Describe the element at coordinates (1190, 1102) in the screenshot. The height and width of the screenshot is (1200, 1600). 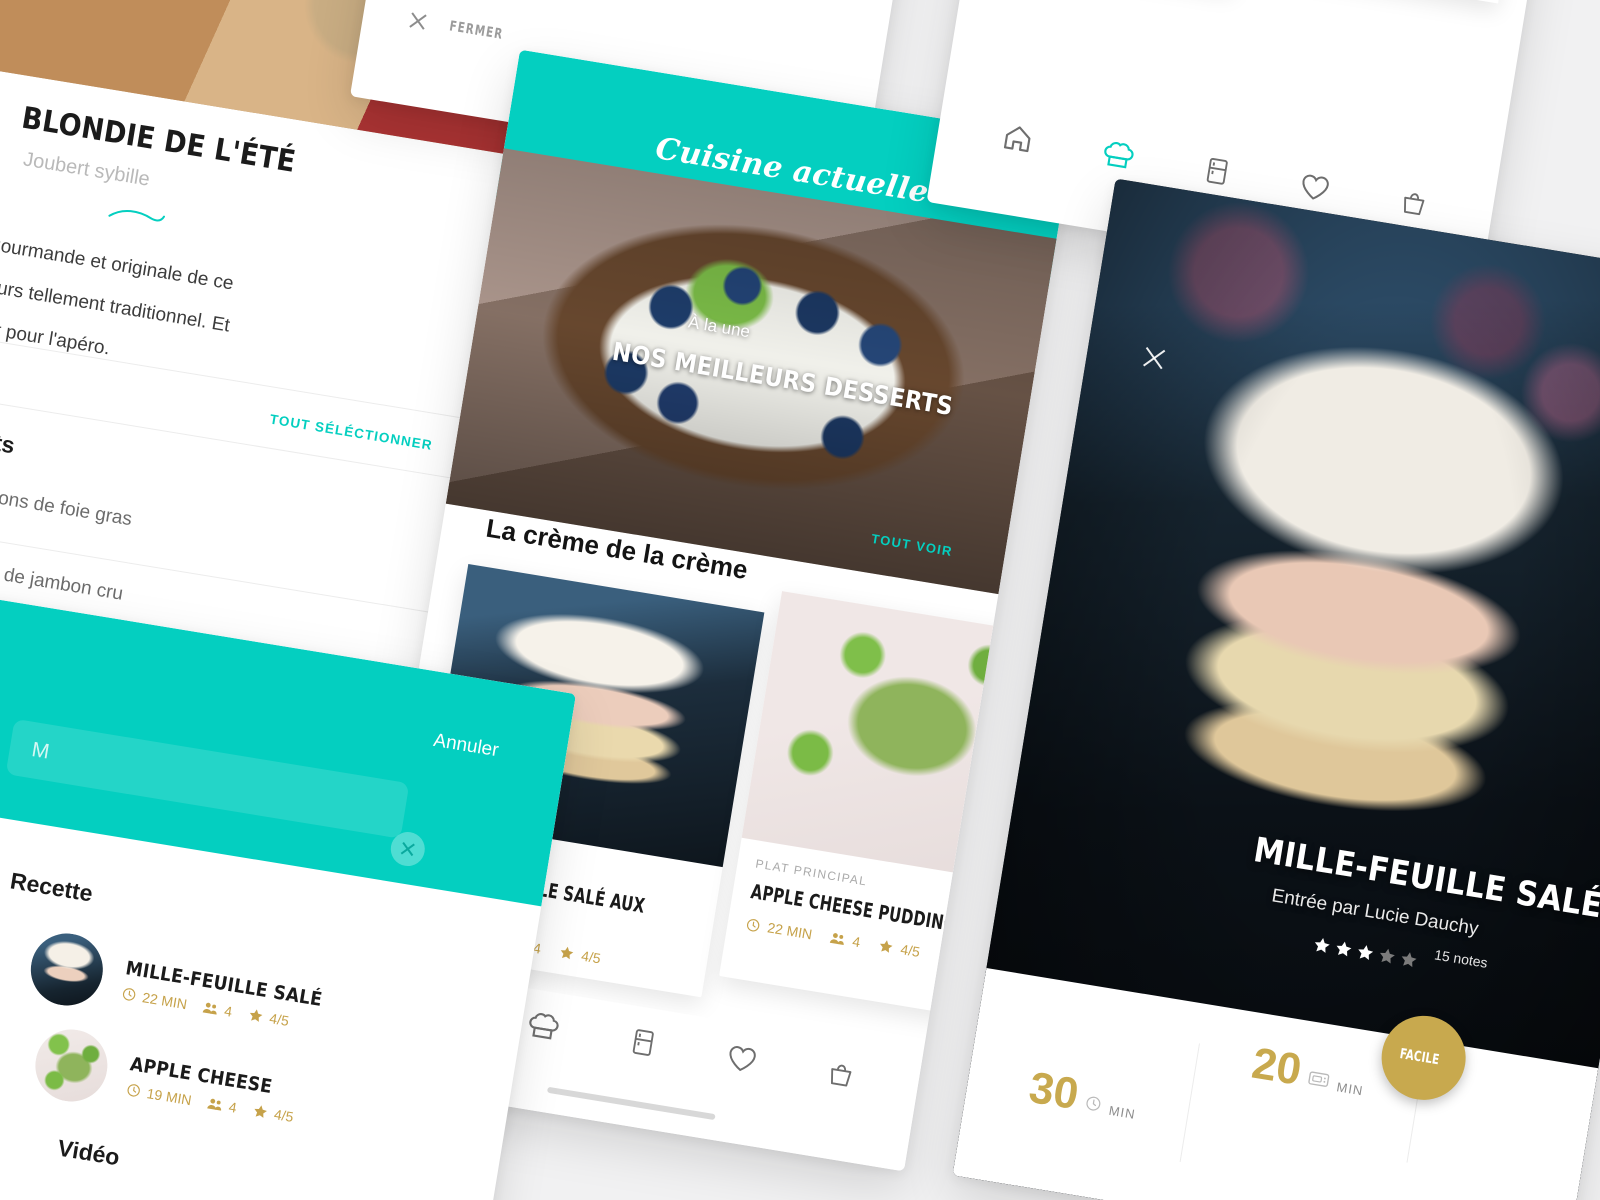
I see `divider` at that location.